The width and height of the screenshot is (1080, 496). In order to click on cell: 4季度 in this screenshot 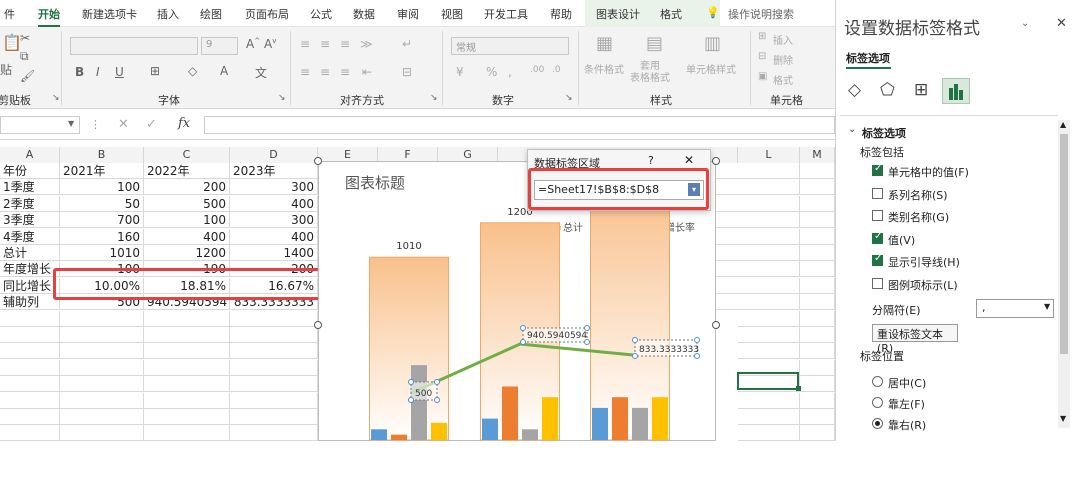, I will do `click(30, 236)`.